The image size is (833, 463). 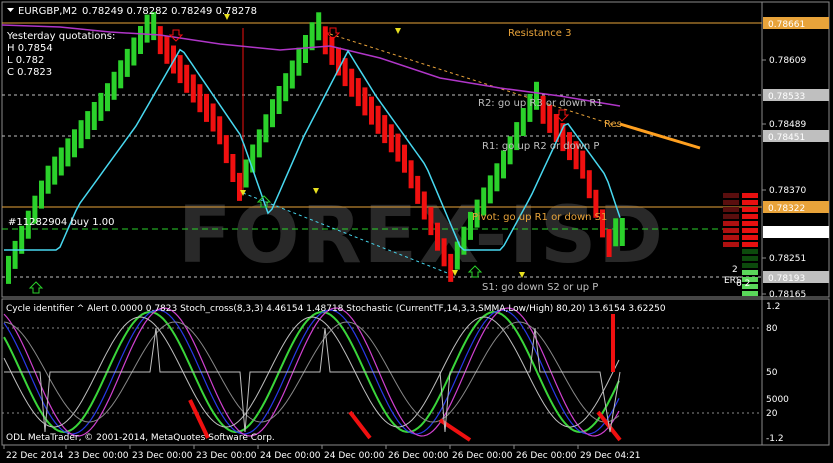 What do you see at coordinates (786, 25) in the screenshot?
I see `price-tag-label: 0.78661` at bounding box center [786, 25].